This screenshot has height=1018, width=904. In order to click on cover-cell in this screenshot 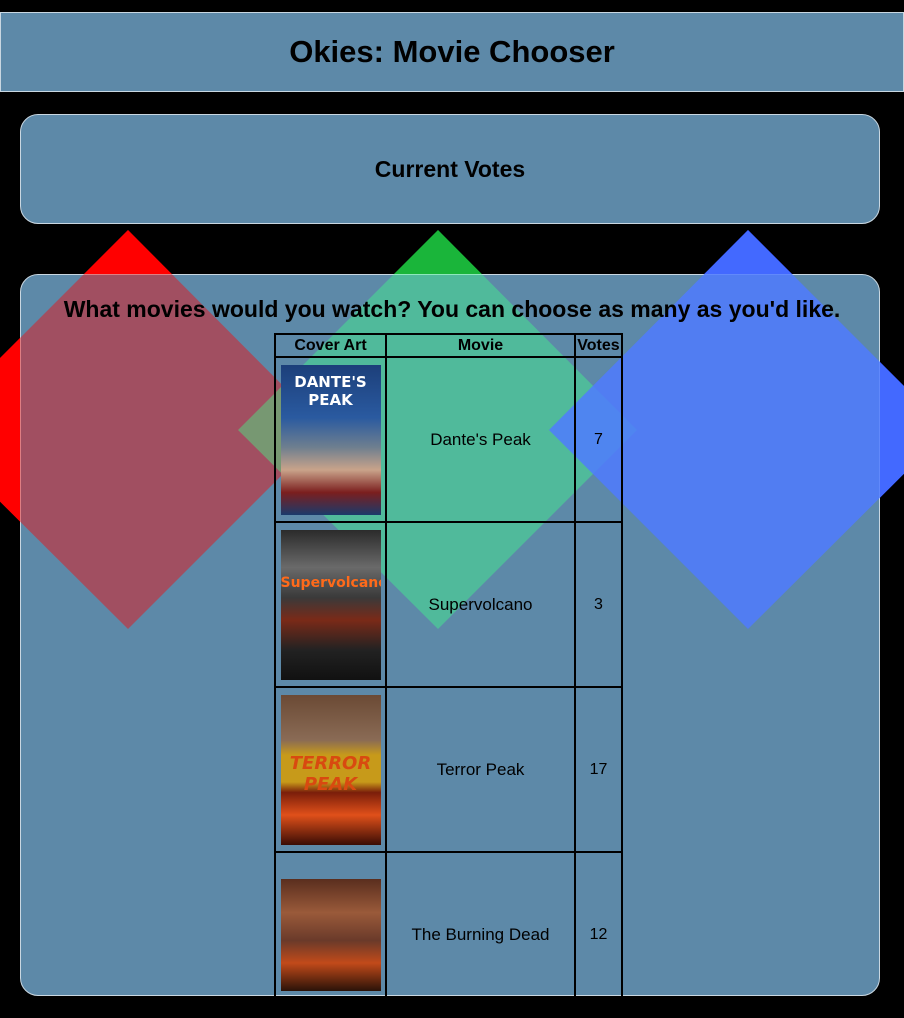, I will do `click(330, 934)`.